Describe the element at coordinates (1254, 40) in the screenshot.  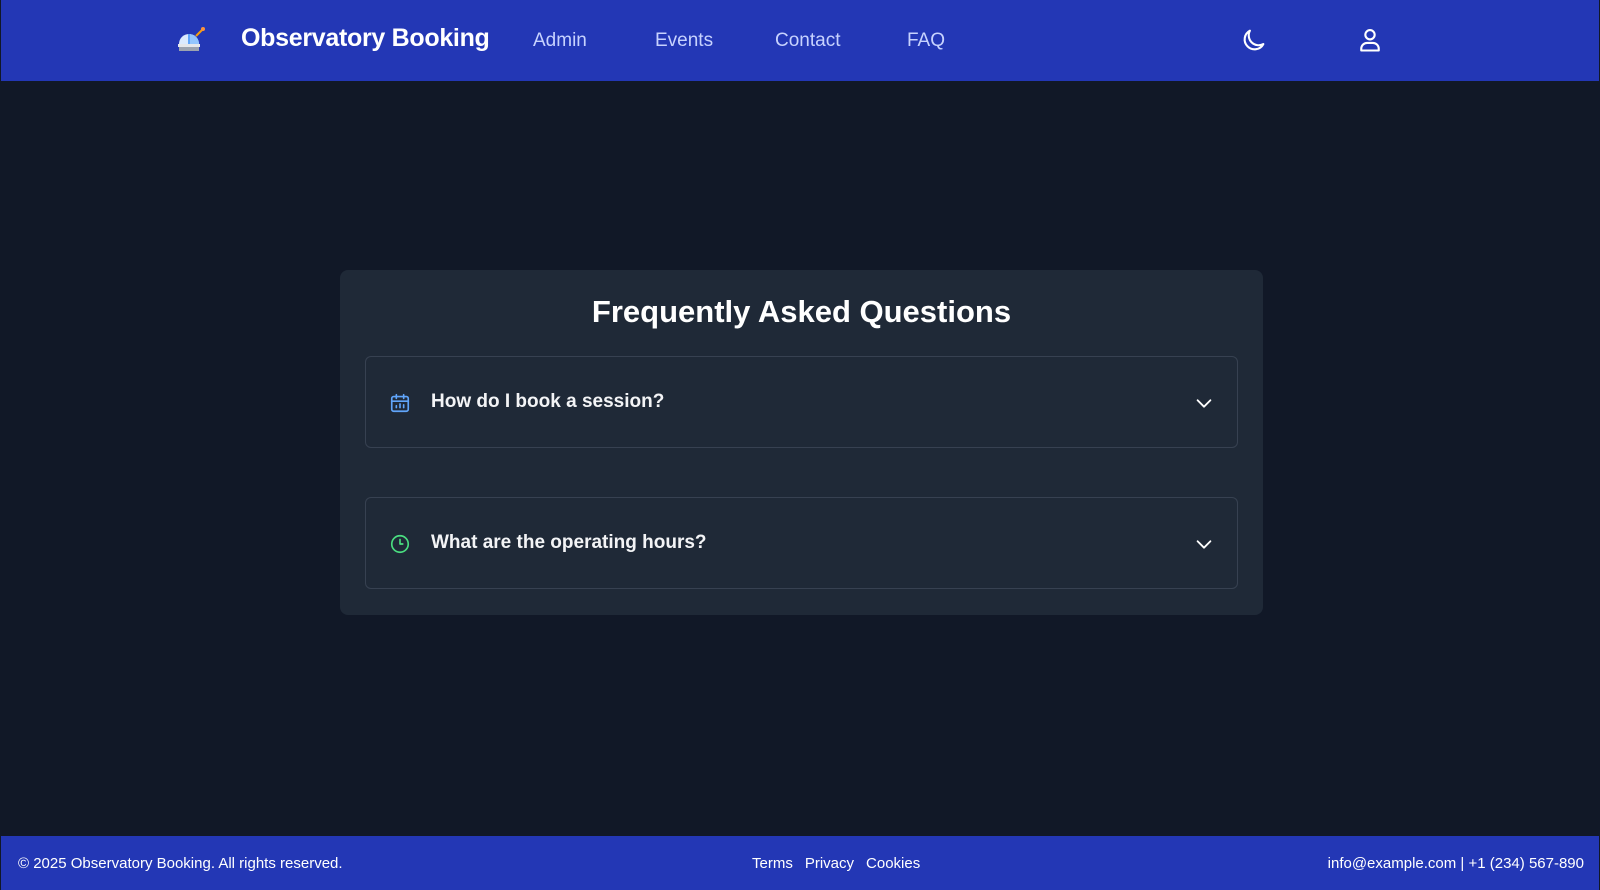
I see `moon-icon` at that location.